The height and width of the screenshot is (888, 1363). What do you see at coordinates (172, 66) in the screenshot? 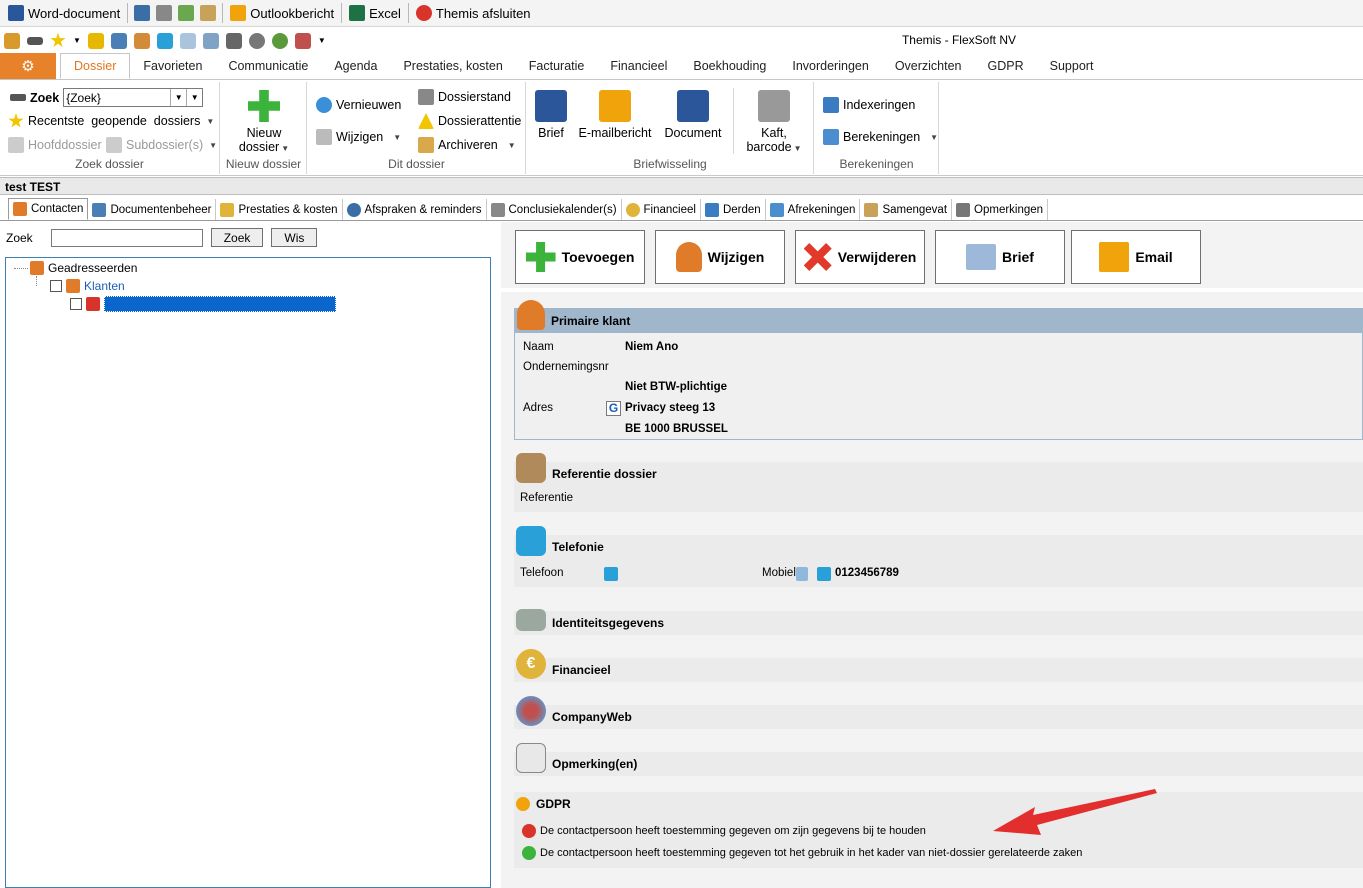
I see `tab-favorieten: Favorieten` at bounding box center [172, 66].